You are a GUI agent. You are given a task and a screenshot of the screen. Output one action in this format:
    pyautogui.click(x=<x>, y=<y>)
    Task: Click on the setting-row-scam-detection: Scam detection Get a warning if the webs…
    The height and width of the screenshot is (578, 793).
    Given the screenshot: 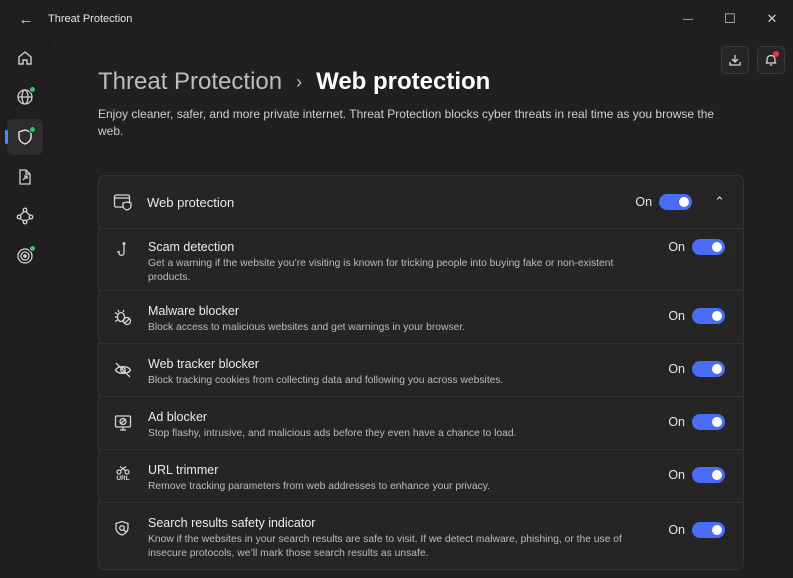 What is the action you would take?
    pyautogui.click(x=421, y=259)
    